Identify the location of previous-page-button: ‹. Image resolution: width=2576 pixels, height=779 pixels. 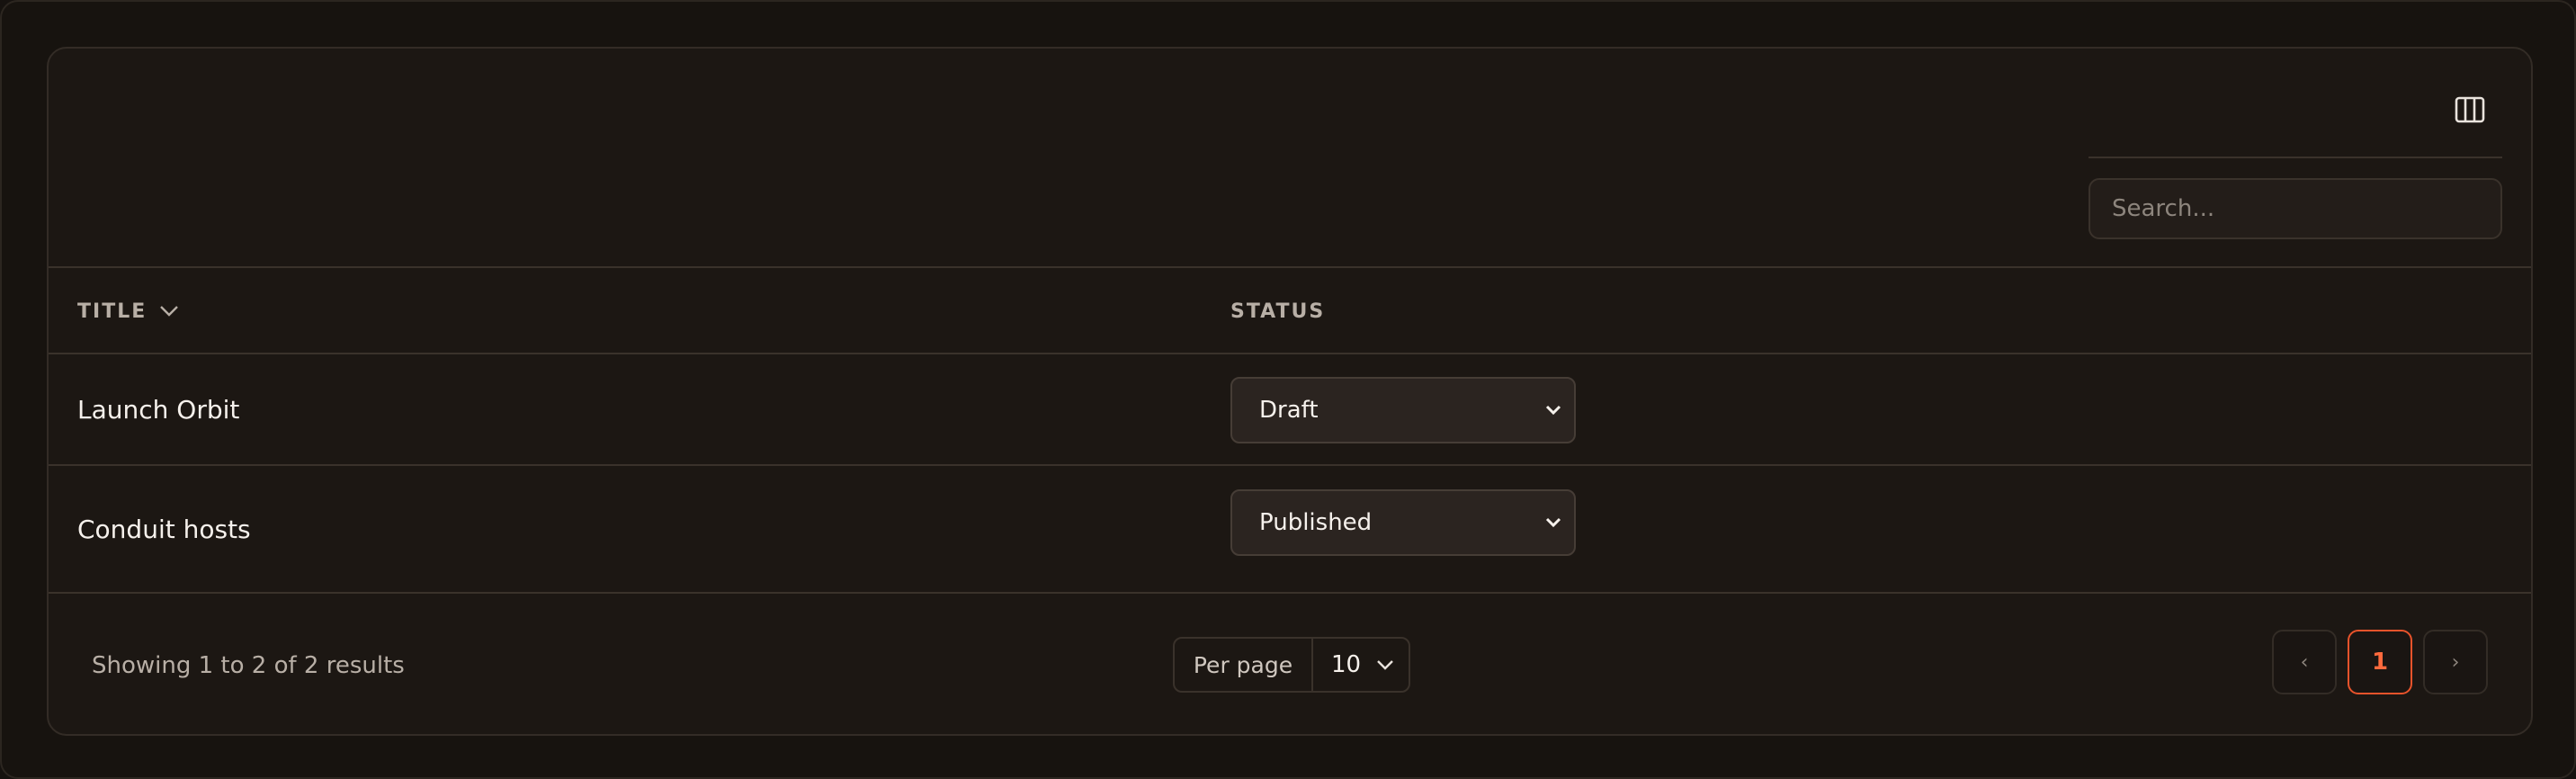
(2304, 662).